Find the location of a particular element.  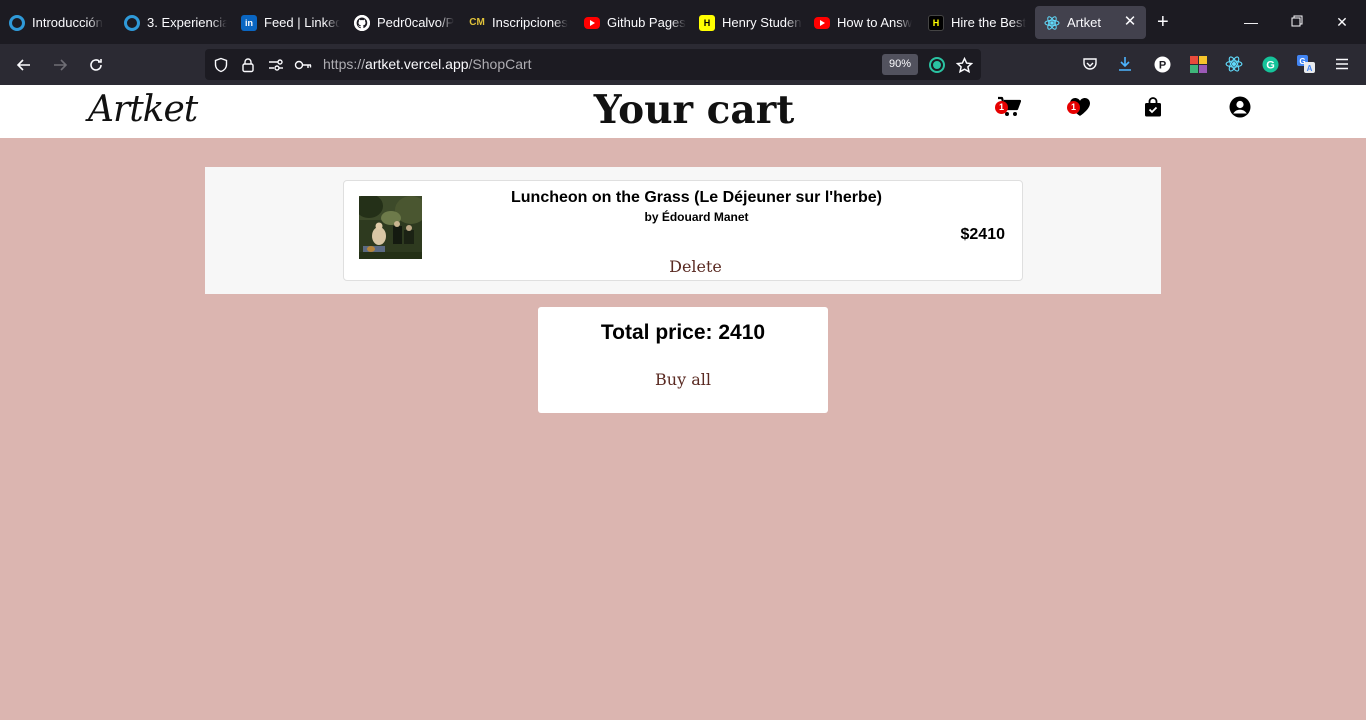

tab-title: Pedr0calvo/P is located at coordinates (416, 22).